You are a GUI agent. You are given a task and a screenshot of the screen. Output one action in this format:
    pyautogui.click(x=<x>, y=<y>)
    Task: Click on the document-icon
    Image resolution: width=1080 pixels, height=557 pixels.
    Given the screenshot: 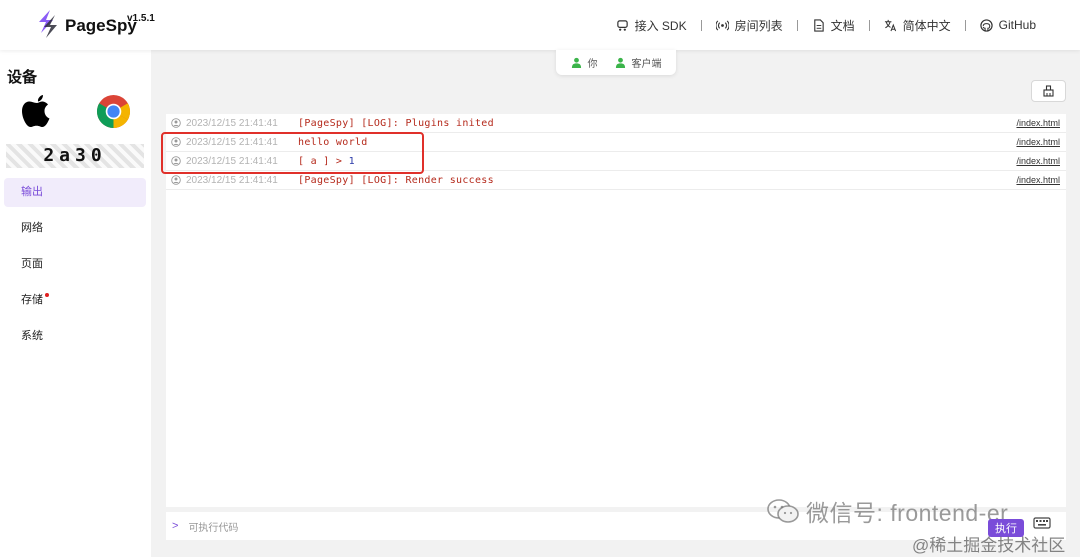 What is the action you would take?
    pyautogui.click(x=818, y=25)
    